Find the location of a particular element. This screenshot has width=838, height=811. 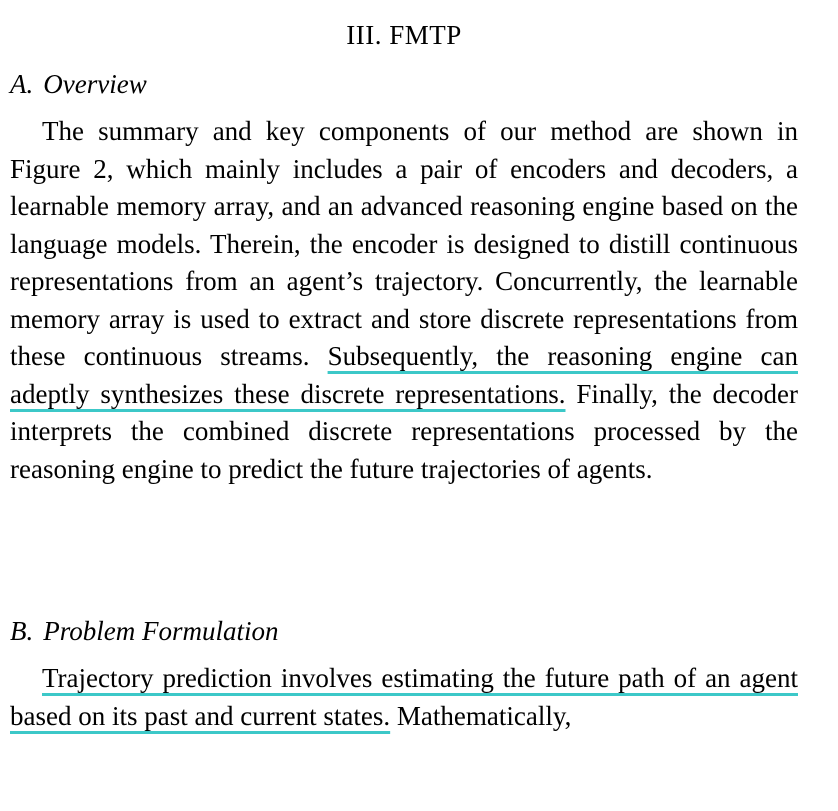

problem-text-continued: Mathematically, is located at coordinates (481, 715).